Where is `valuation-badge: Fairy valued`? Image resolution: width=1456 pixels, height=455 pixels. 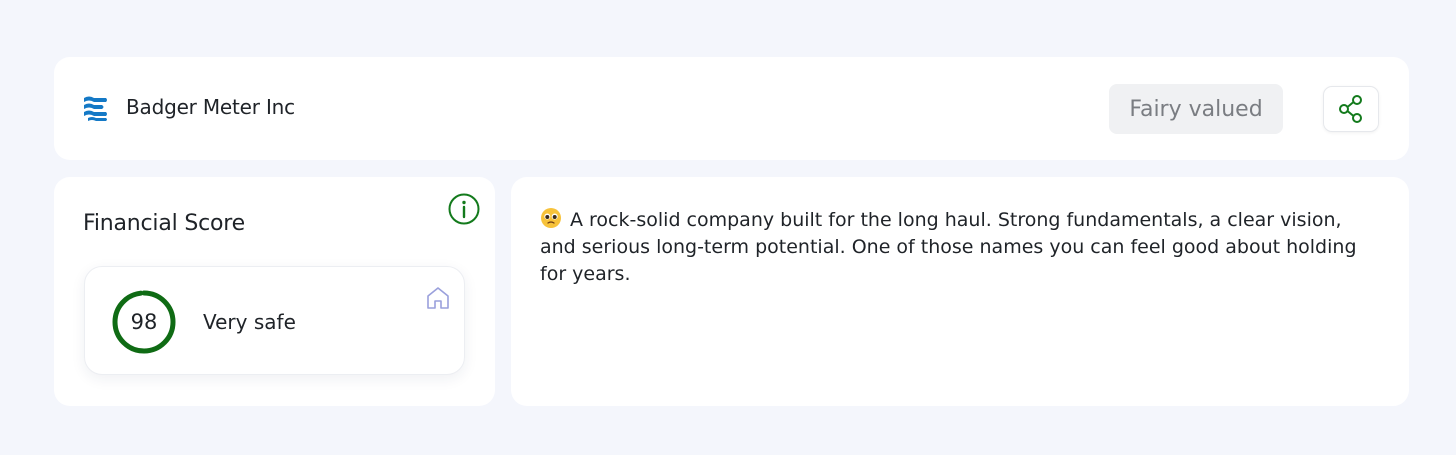 valuation-badge: Fairy valued is located at coordinates (1196, 109).